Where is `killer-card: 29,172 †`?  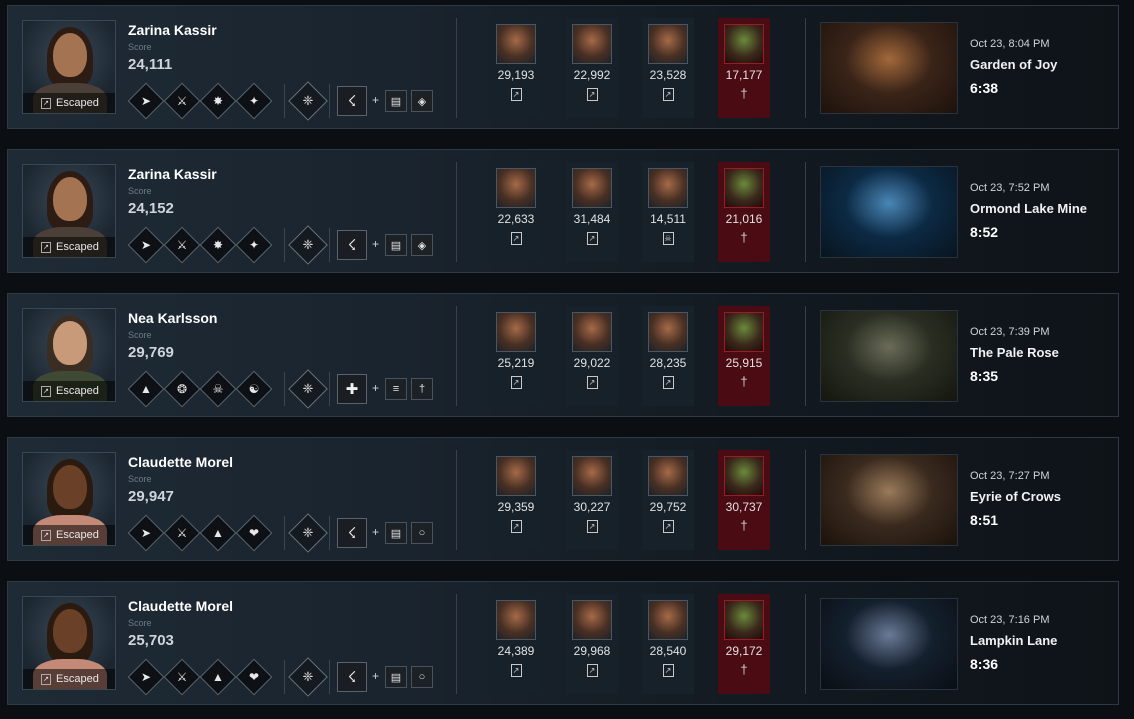
killer-card: 29,172 † is located at coordinates (744, 644).